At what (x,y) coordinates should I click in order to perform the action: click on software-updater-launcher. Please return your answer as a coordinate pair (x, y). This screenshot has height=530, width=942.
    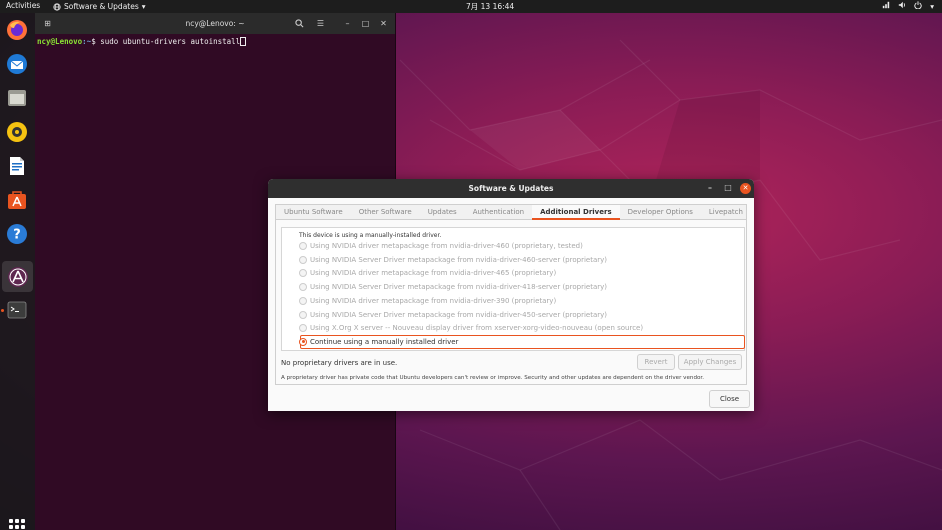
    Looking at the image, I should click on (17, 276).